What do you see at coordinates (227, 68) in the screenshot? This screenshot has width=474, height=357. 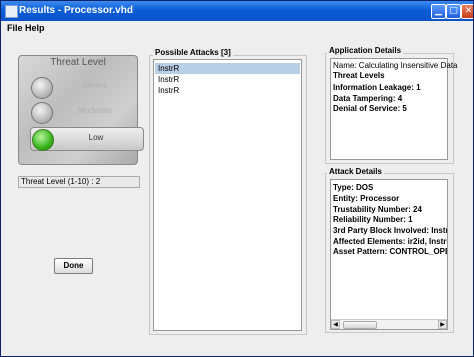 I see `attack-list-item-1: InstrR` at bounding box center [227, 68].